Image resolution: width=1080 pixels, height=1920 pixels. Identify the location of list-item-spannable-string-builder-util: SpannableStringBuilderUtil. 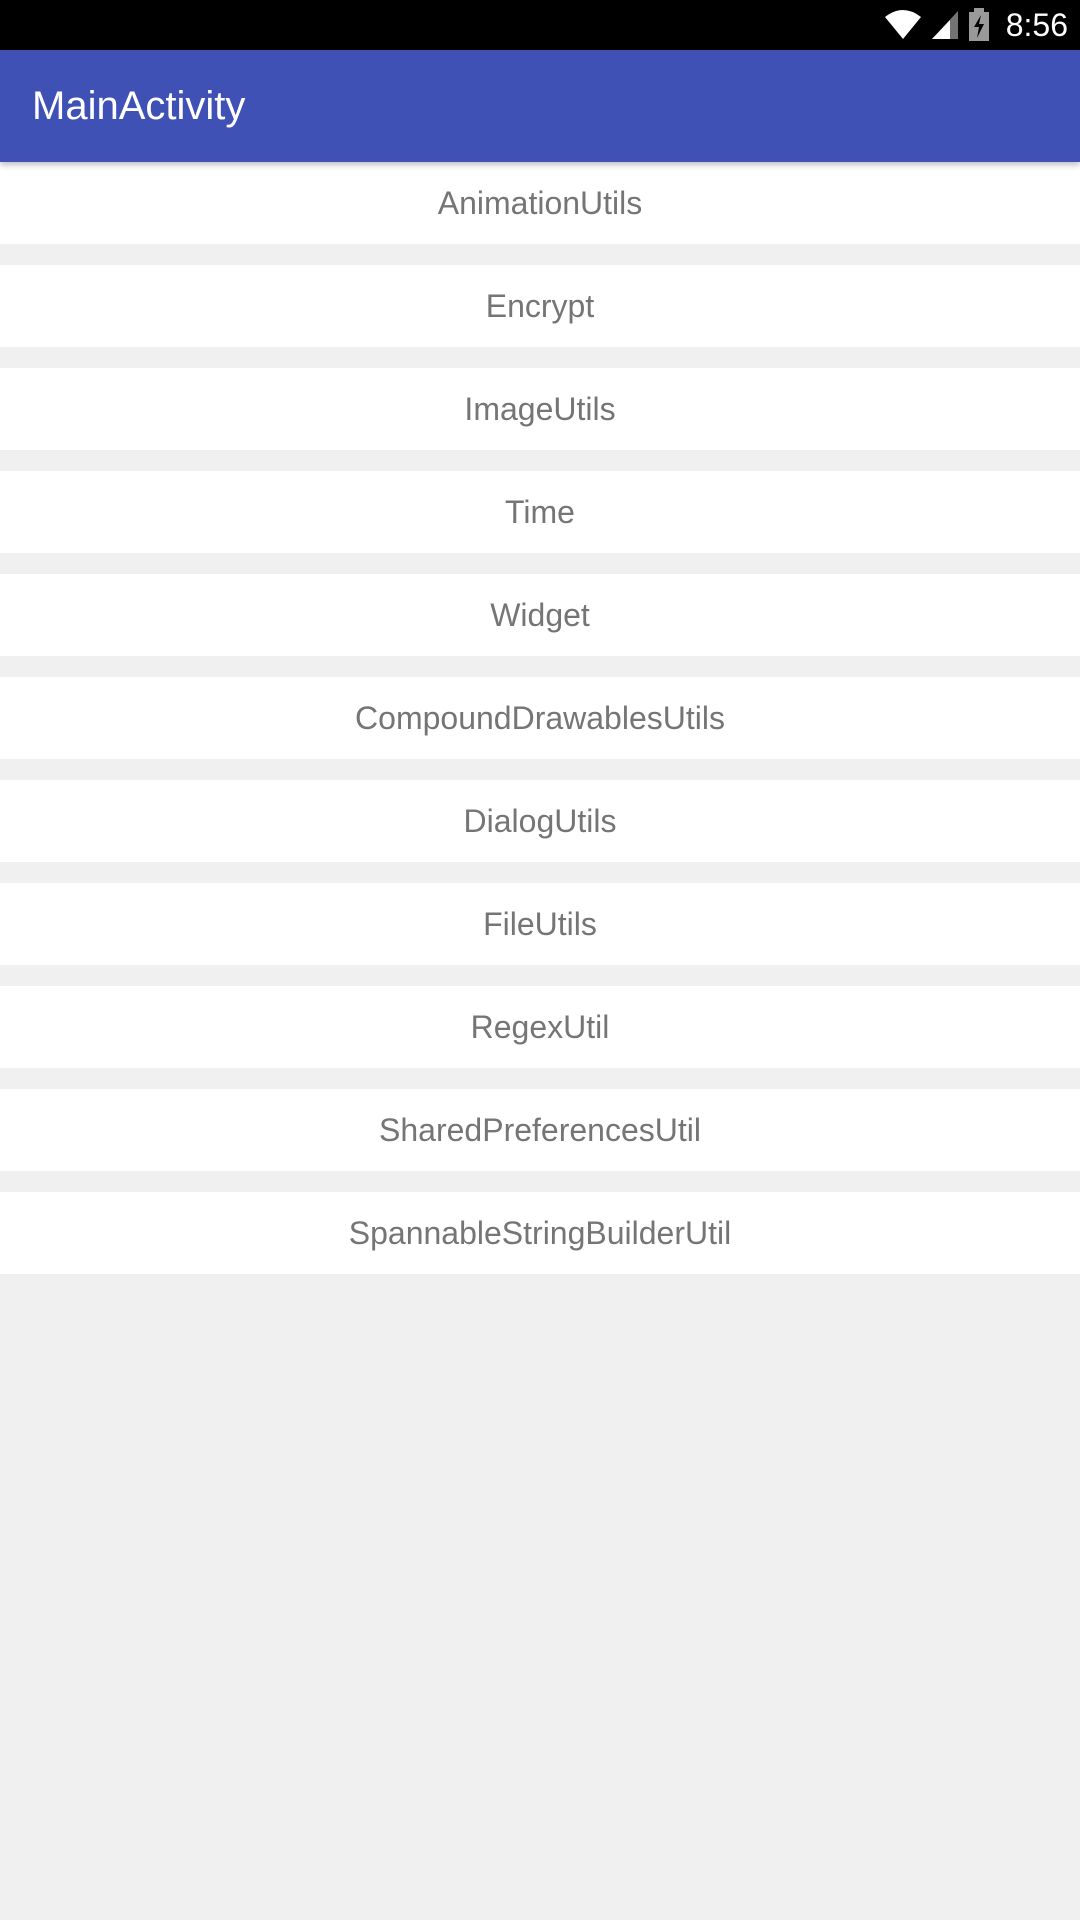
(540, 1233).